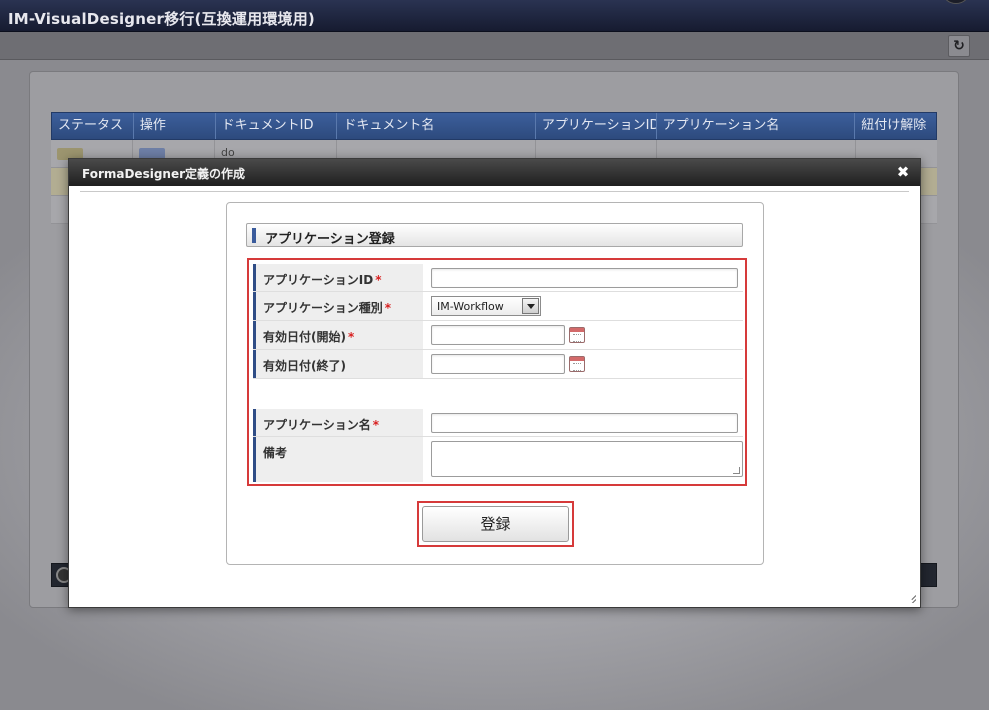 The width and height of the screenshot is (989, 710). I want to click on form-row-valid-from: 有効日付(開始) *, so click(498, 335).